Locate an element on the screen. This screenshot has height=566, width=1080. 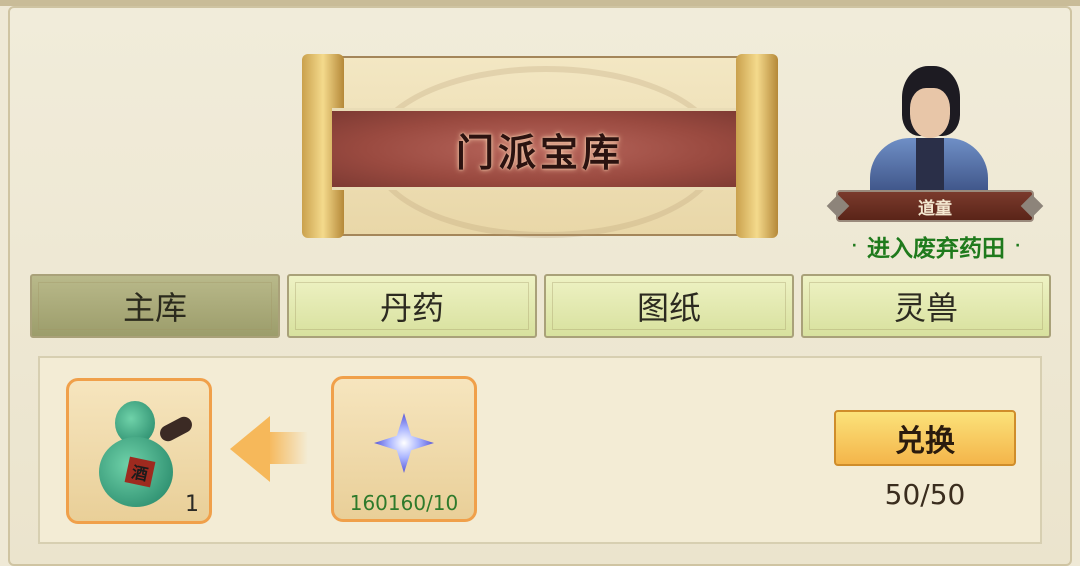
title-banner: 门派宝库 is located at coordinates (540, 146).